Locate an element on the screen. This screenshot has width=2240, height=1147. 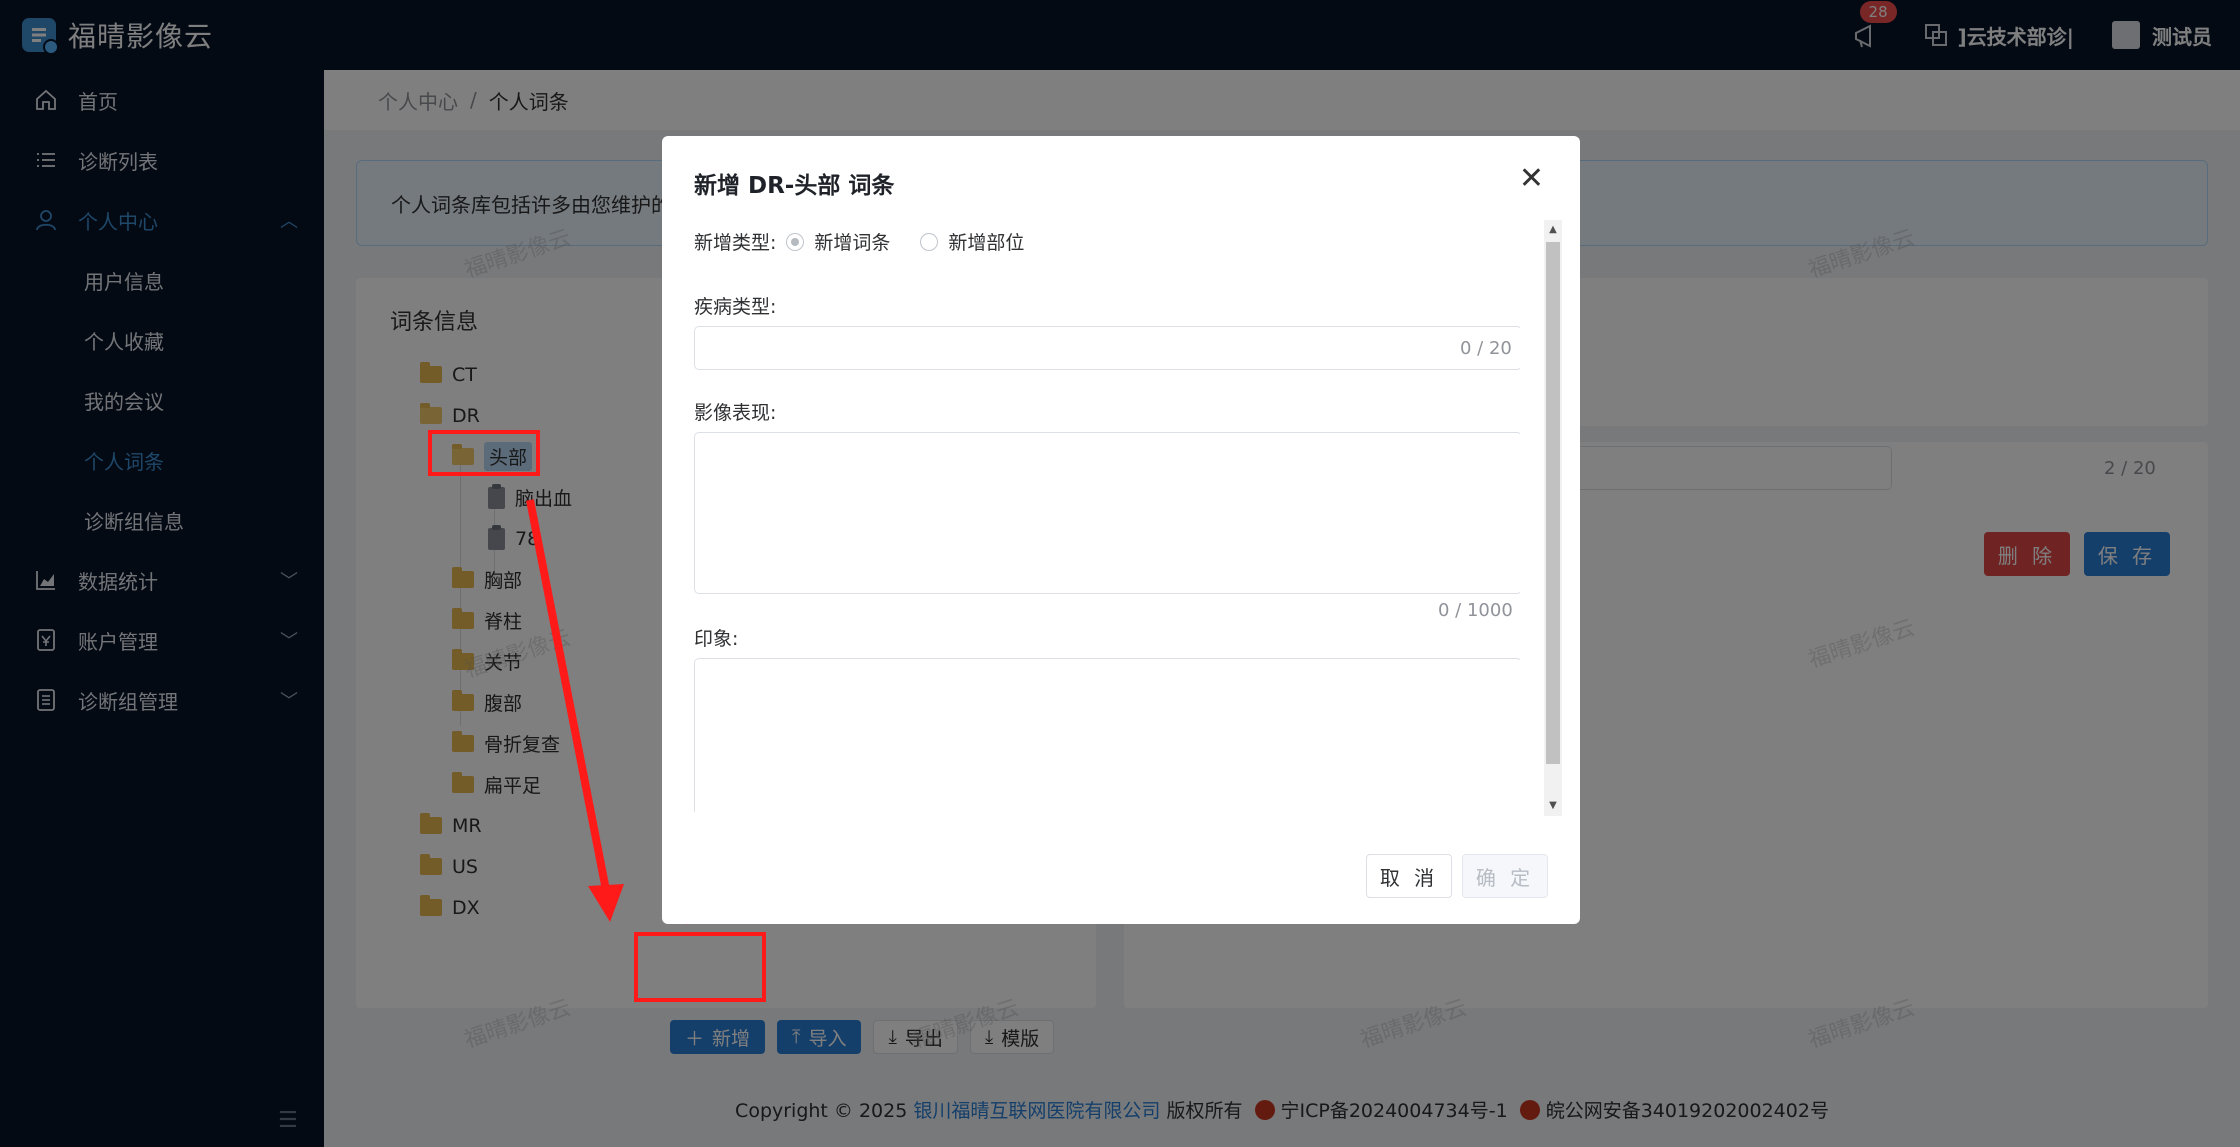
disease-type-count: 0 / 20 is located at coordinates (1486, 348).